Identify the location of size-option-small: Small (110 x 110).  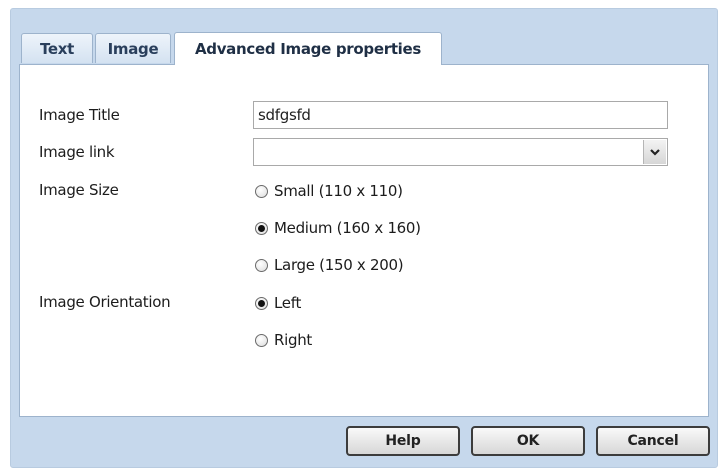
(329, 191).